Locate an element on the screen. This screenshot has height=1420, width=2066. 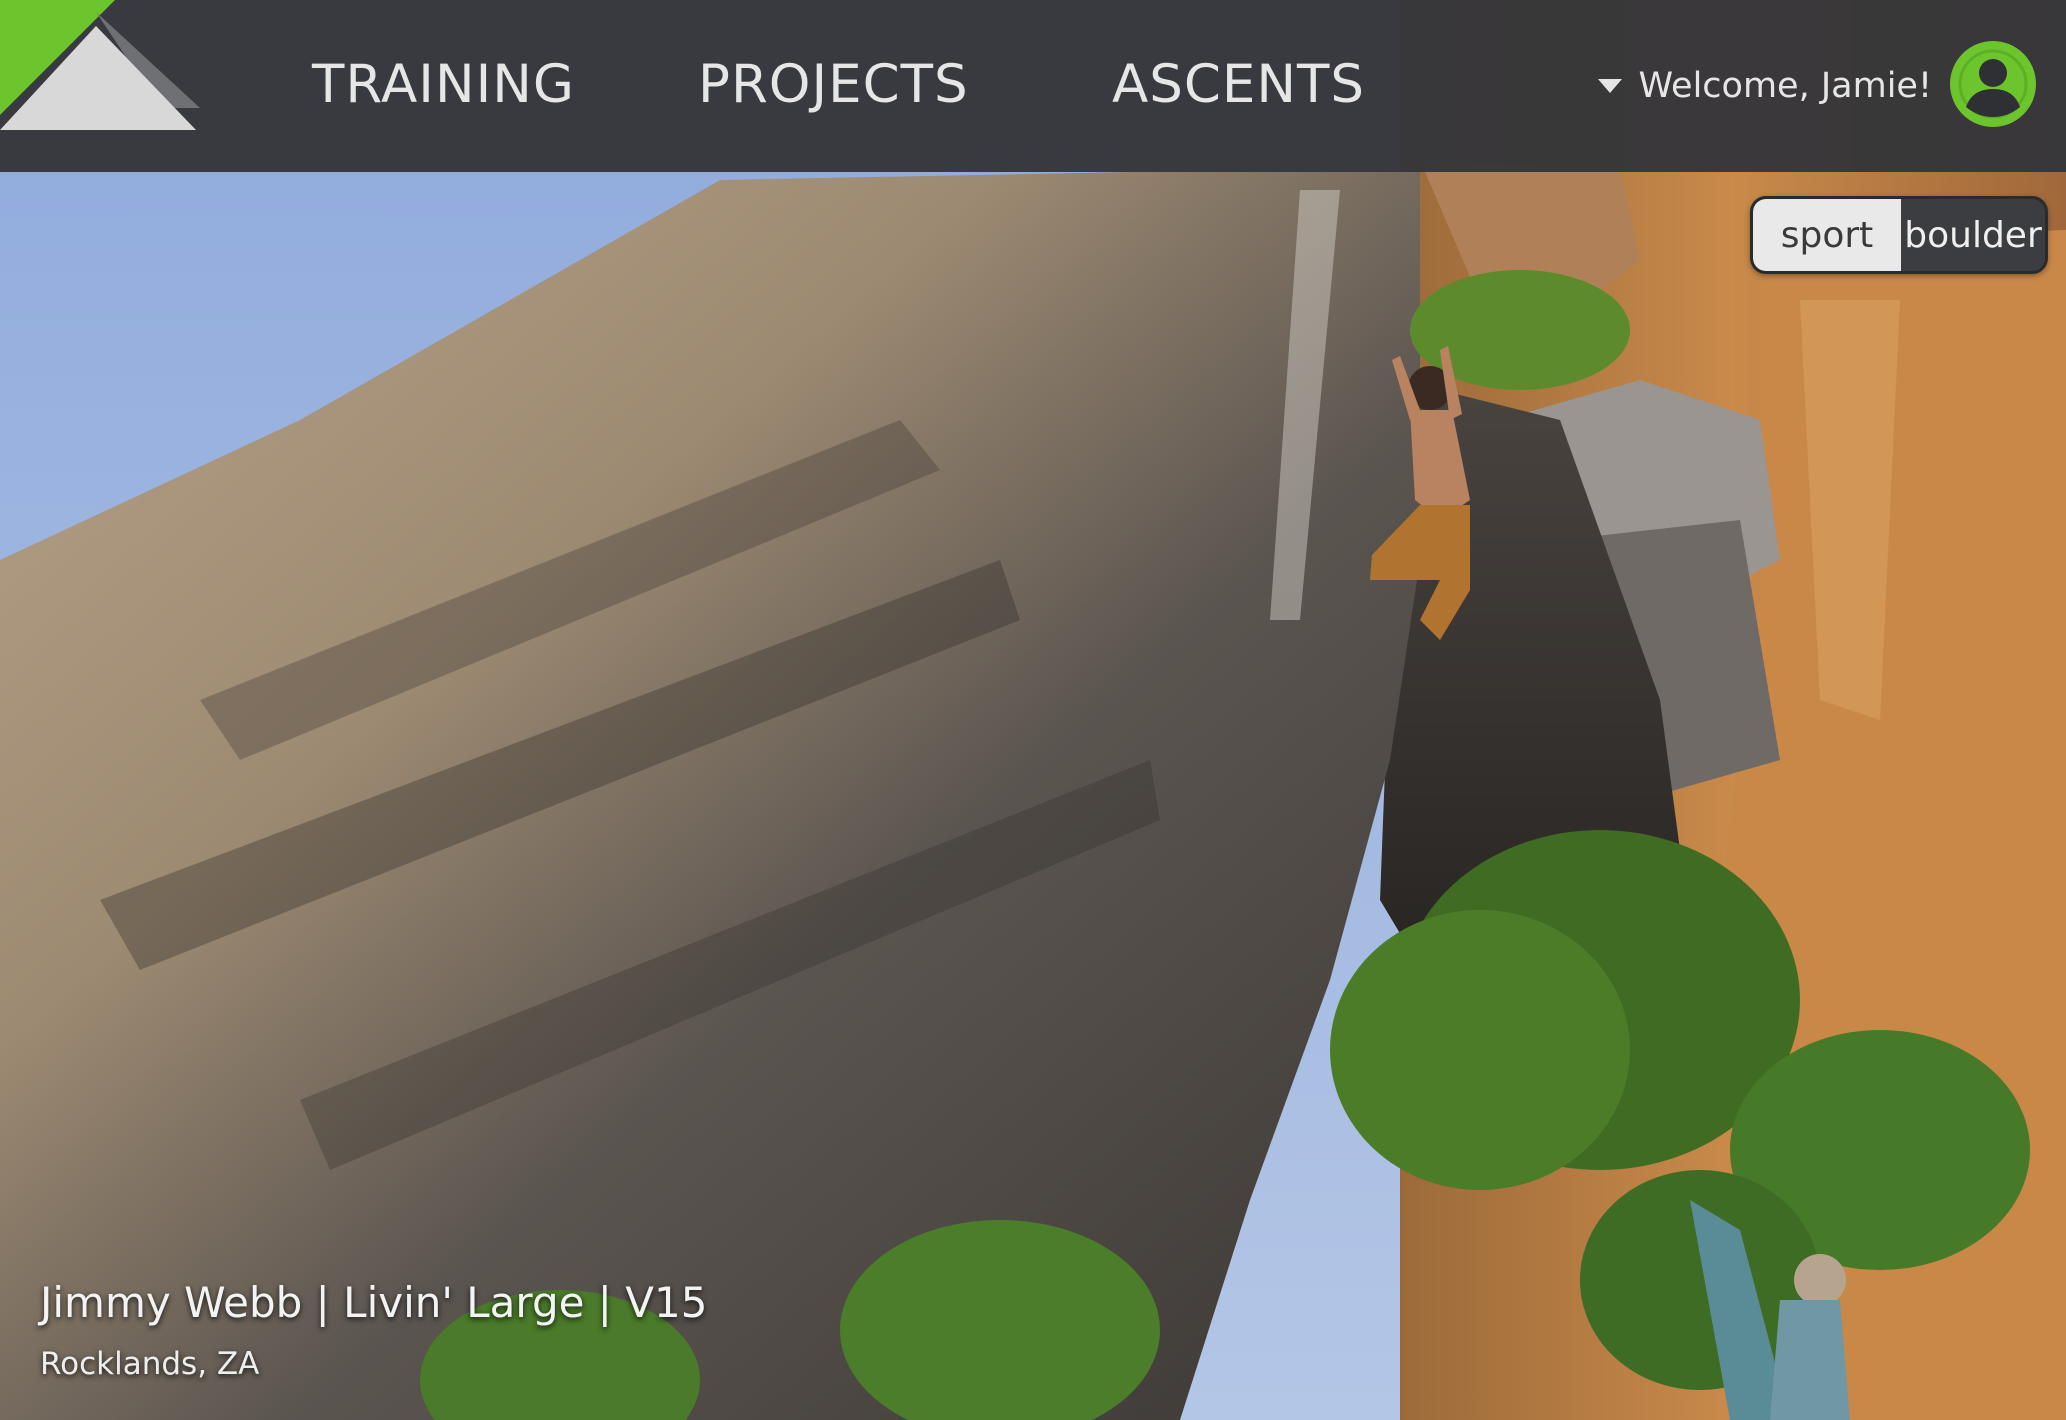
toggle-option-boulder: boulder is located at coordinates (1973, 235).